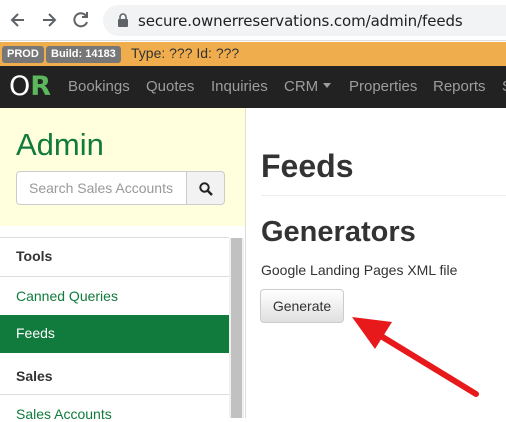  What do you see at coordinates (23, 54) in the screenshot?
I see `env-badge-prod: PROD` at bounding box center [23, 54].